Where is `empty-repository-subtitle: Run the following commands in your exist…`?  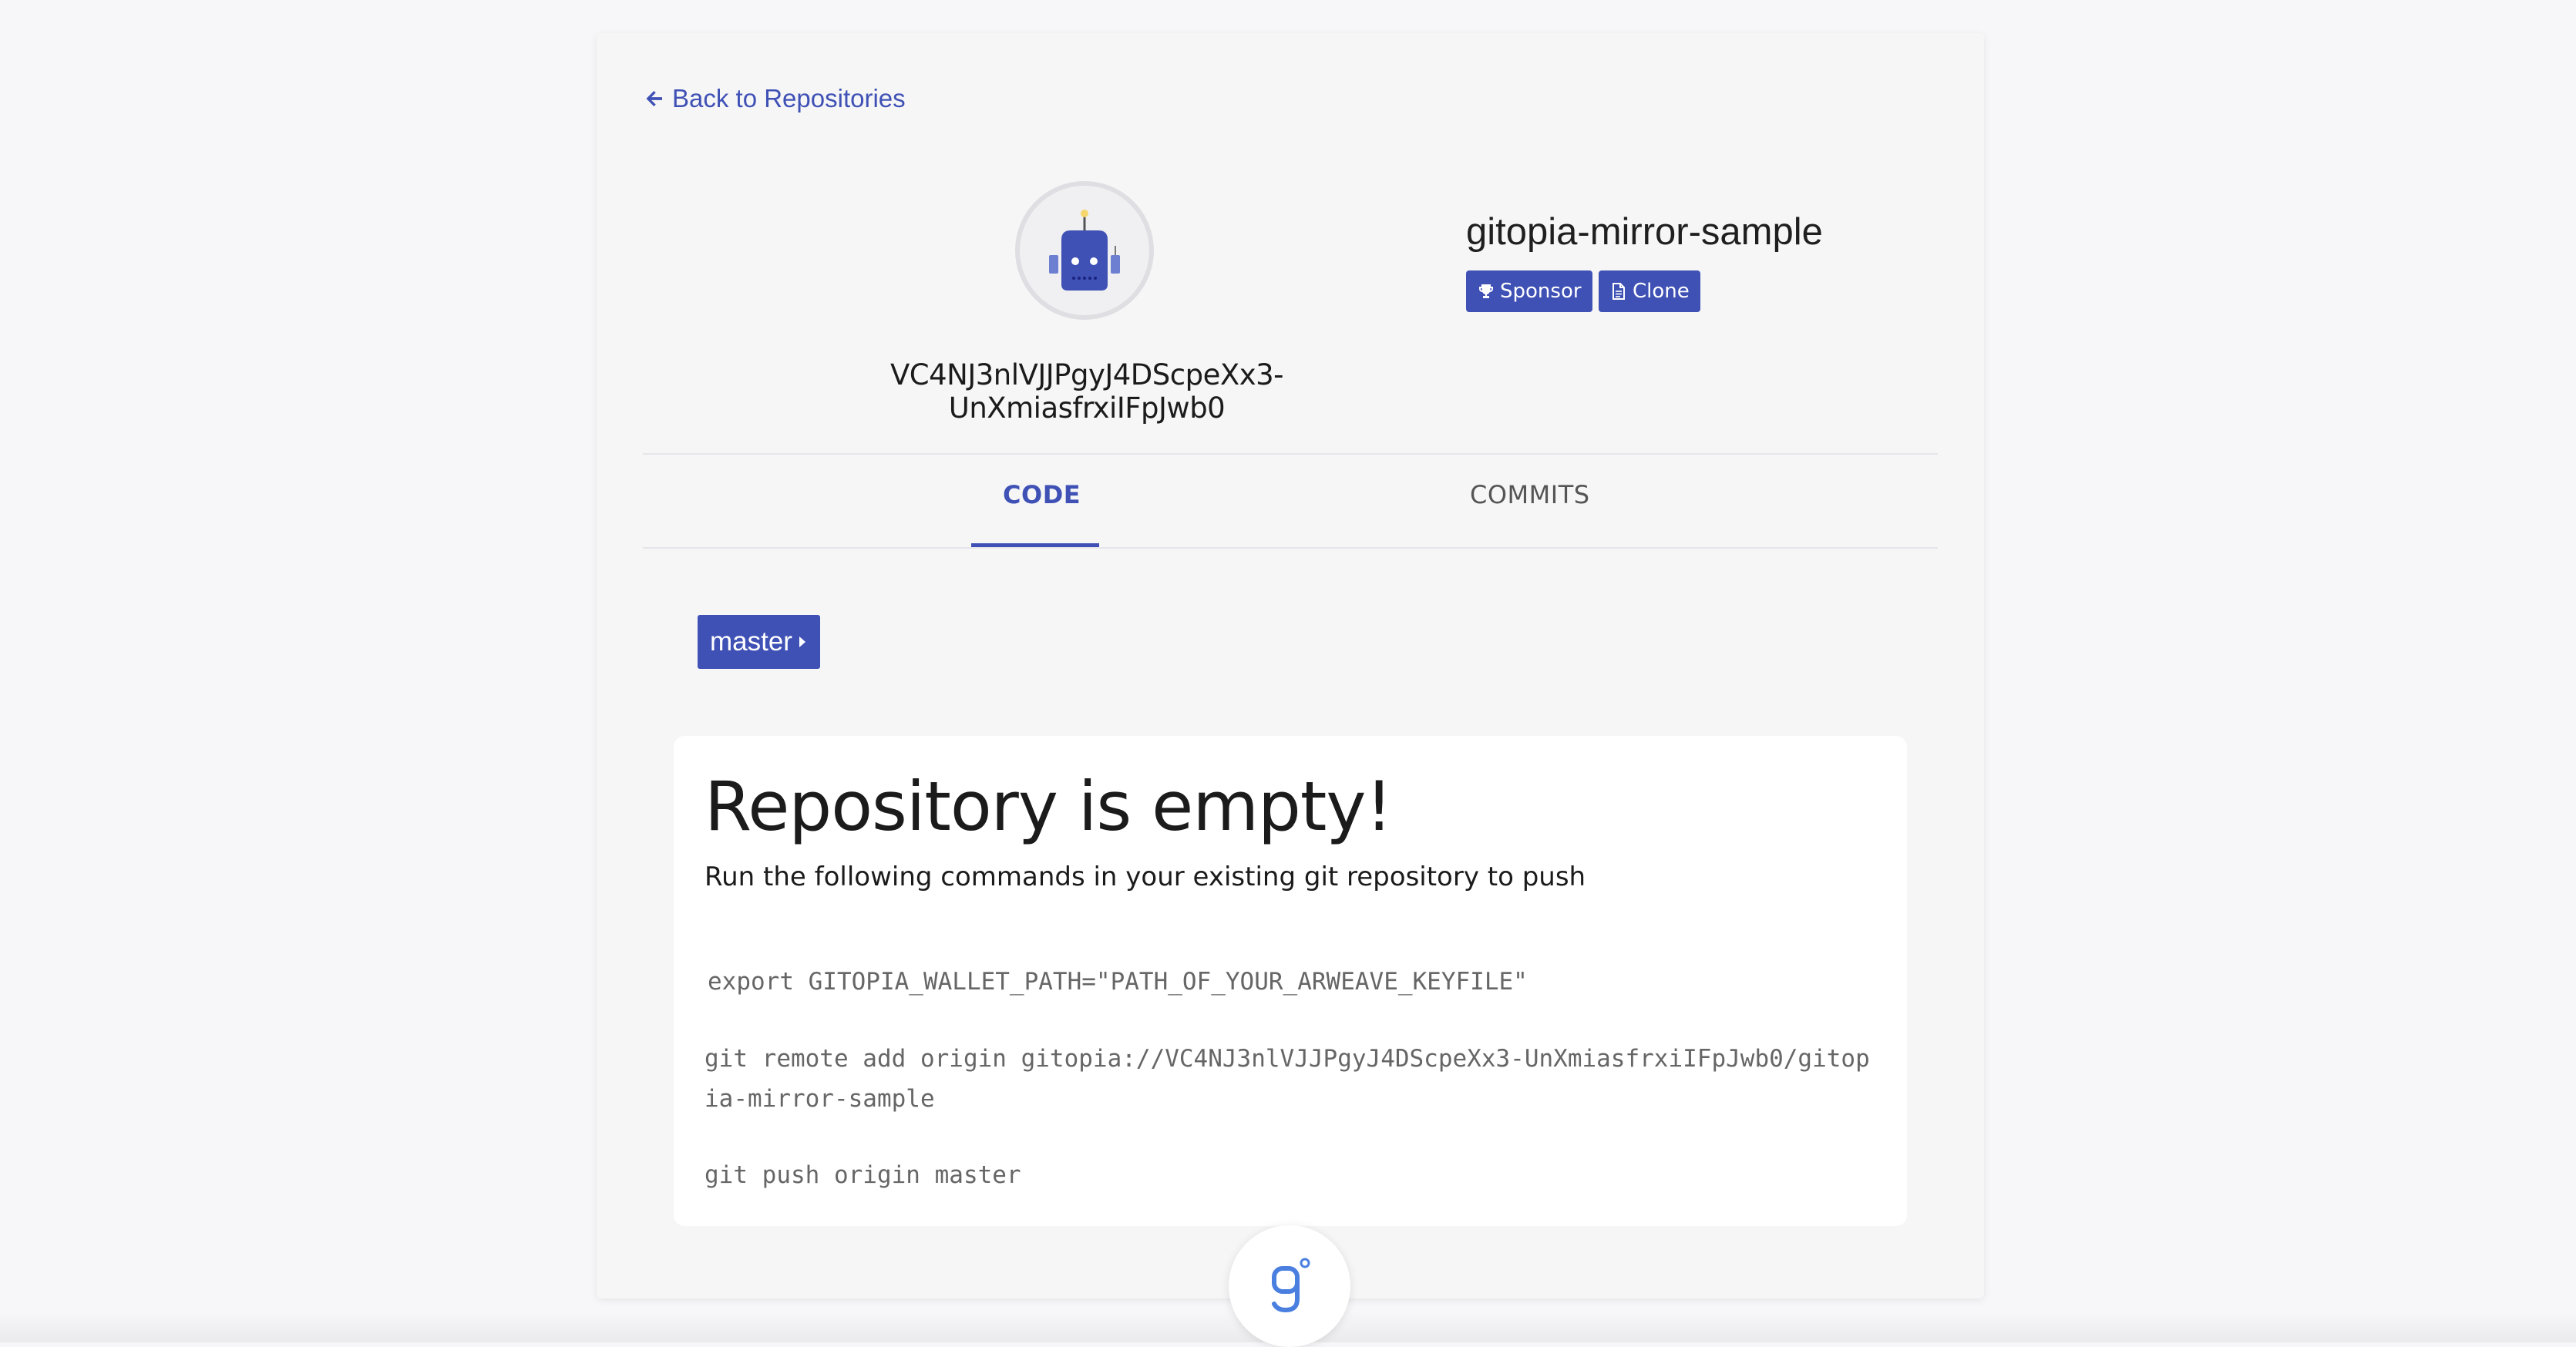
empty-repository-subtitle: Run the following commands in your exist… is located at coordinates (1145, 877).